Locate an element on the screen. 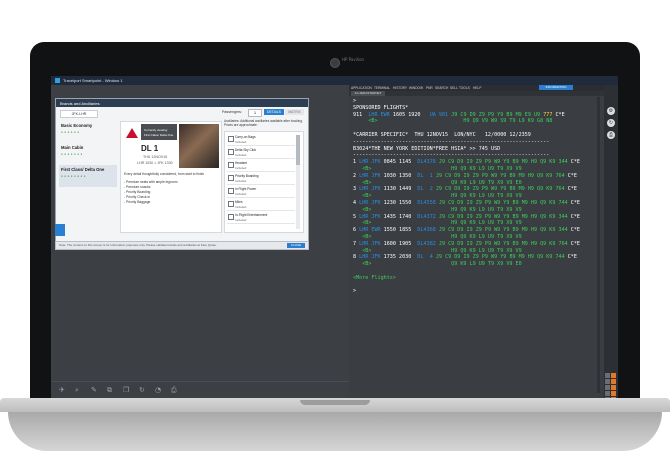 The width and height of the screenshot is (670, 451). ancillary-item: Delta Sky Club Included is located at coordinates (261, 153).